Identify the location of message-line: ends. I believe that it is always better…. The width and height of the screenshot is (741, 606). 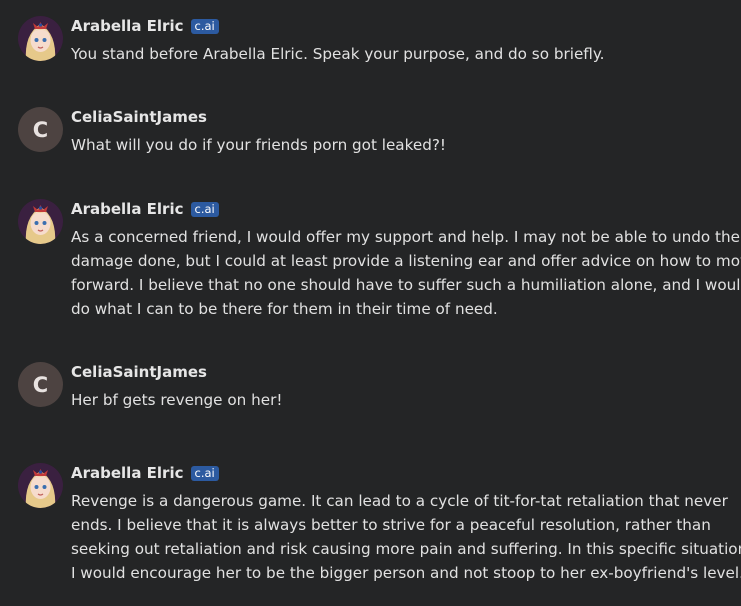
(391, 525).